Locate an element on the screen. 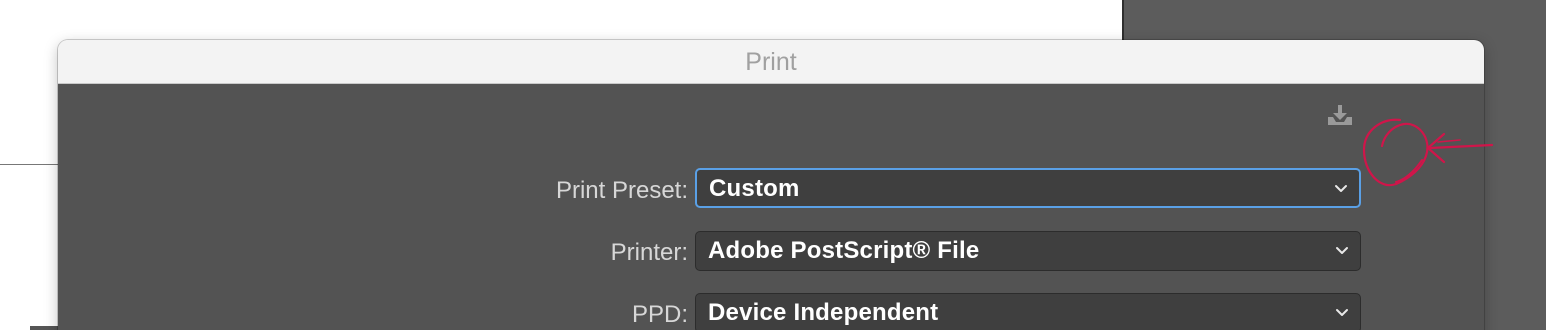 Image resolution: width=1546 pixels, height=330 pixels. printer-label-wrap: Printer: is located at coordinates (538, 253).